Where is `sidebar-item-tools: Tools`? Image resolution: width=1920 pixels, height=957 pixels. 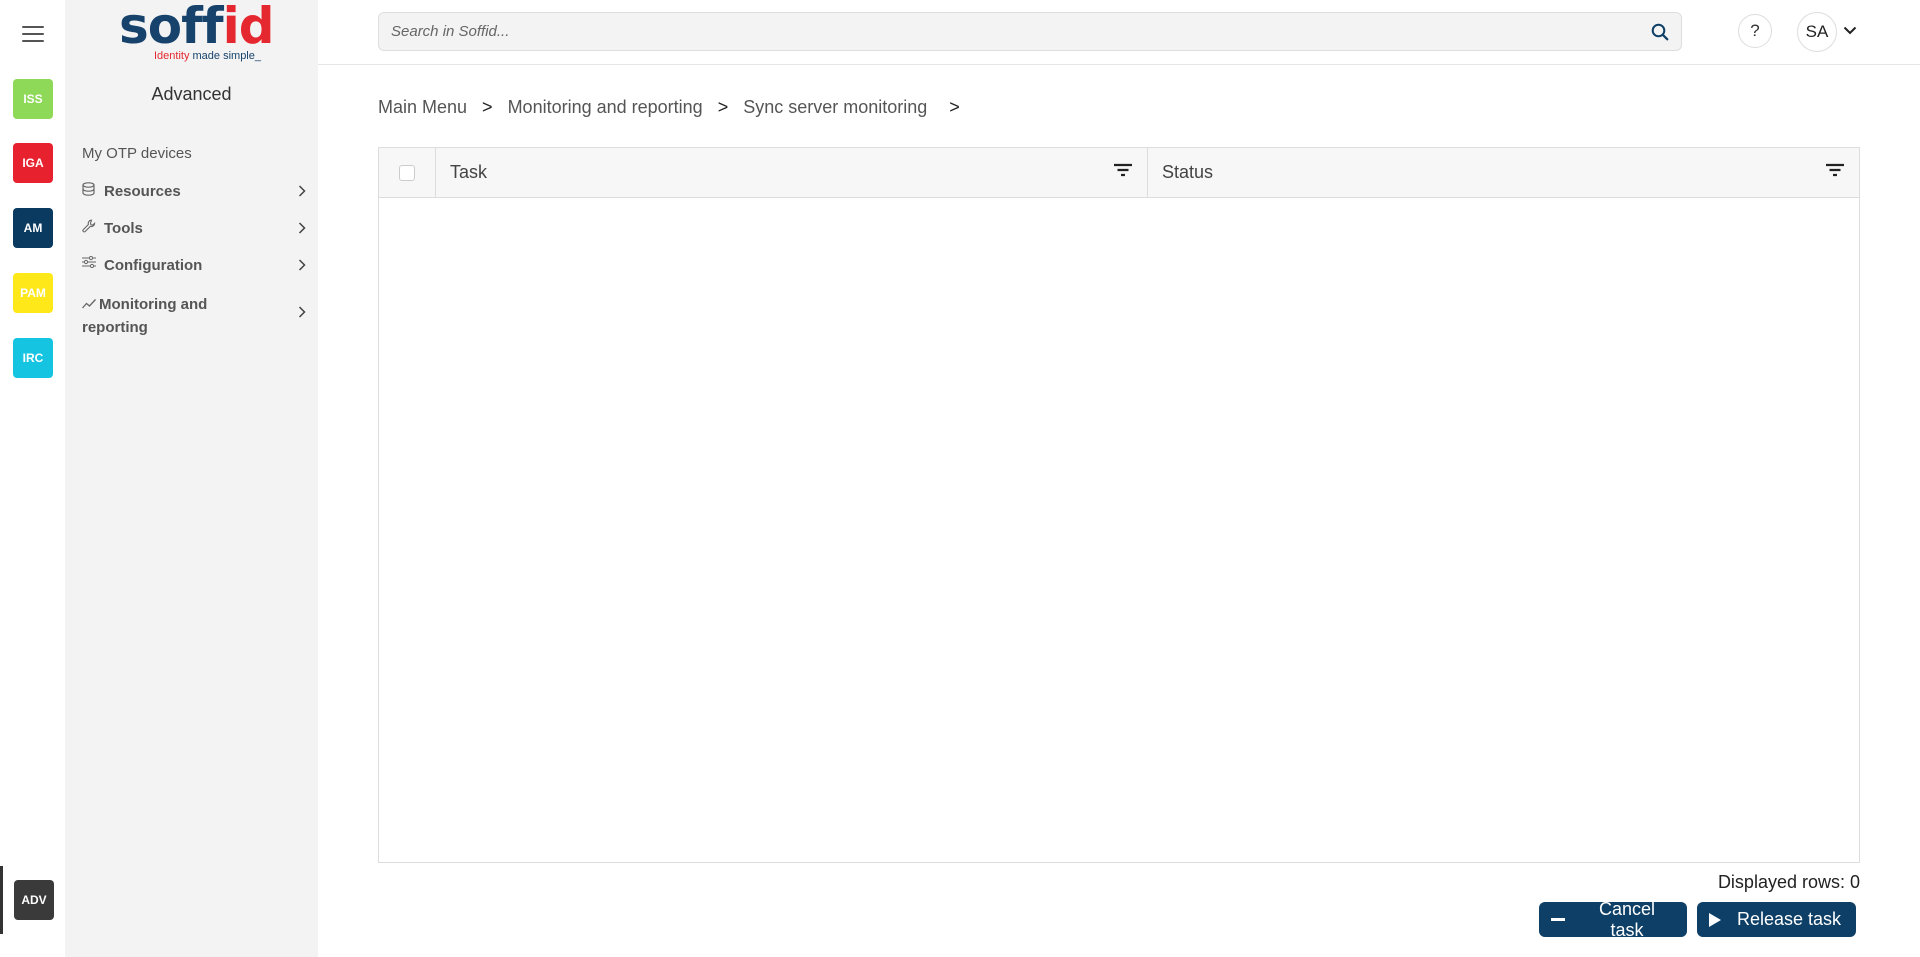 sidebar-item-tools: Tools is located at coordinates (191, 228).